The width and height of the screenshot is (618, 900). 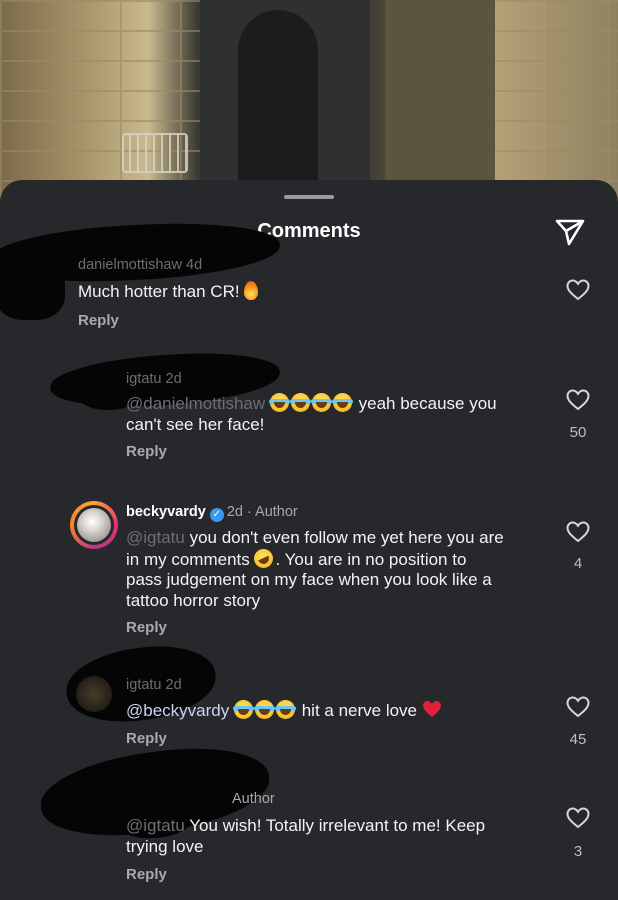 I want to click on comment-time: 4d, so click(x=194, y=265).